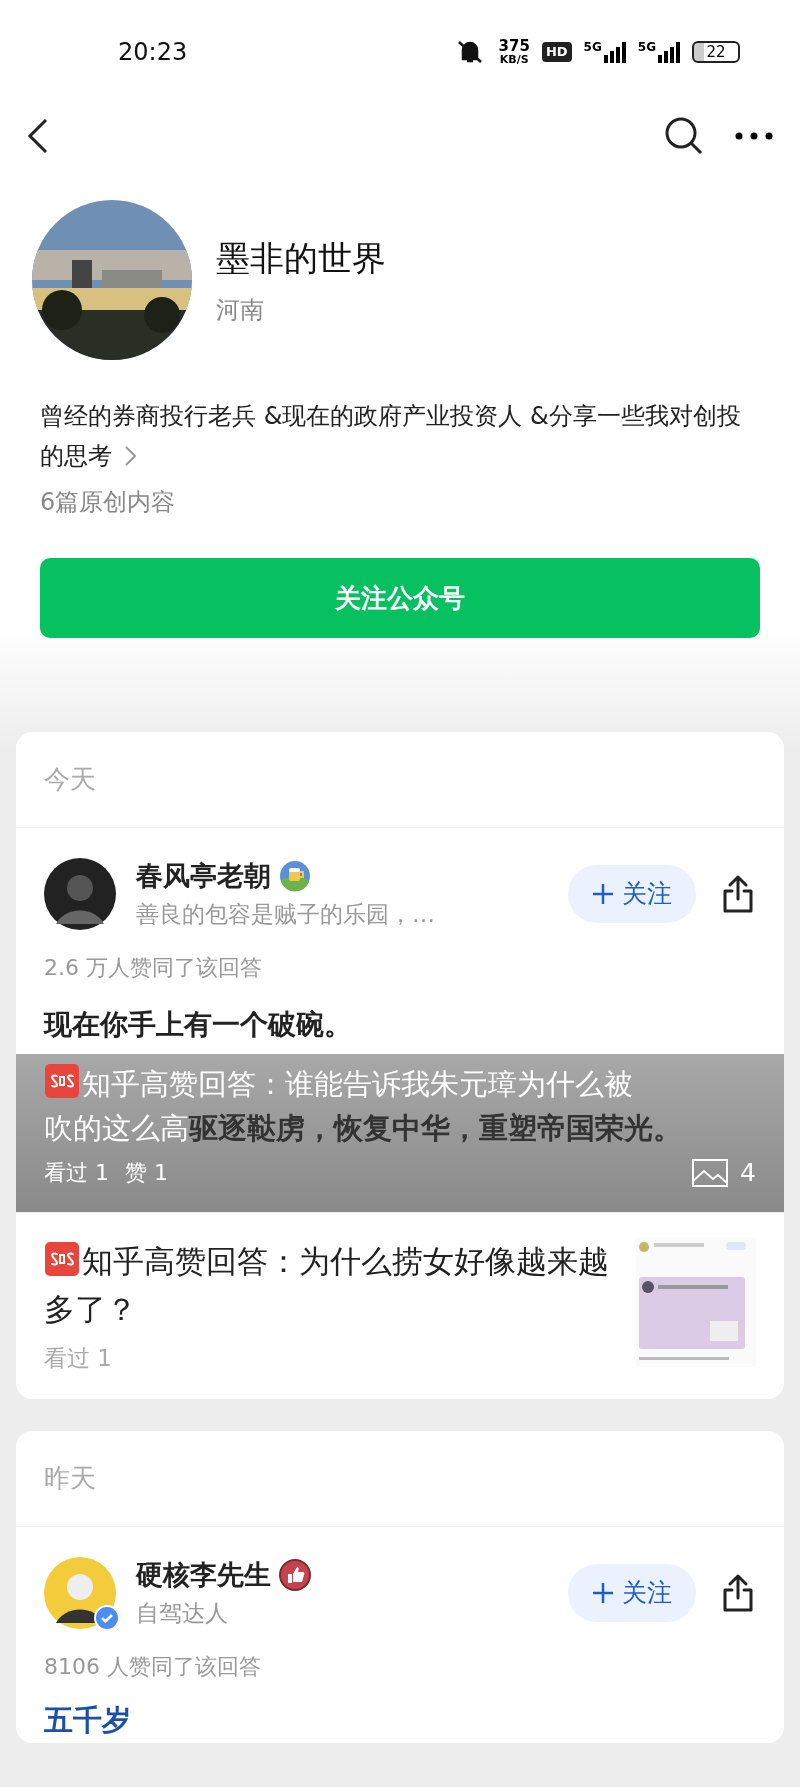 This screenshot has width=800, height=1787. Describe the element at coordinates (754, 136) in the screenshot. I see `more-icon` at that location.